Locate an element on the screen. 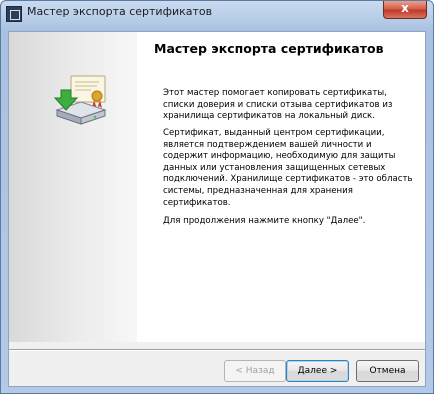 Image resolution: width=434 pixels, height=394 pixels. cancel-button: Отмена is located at coordinates (387, 371).